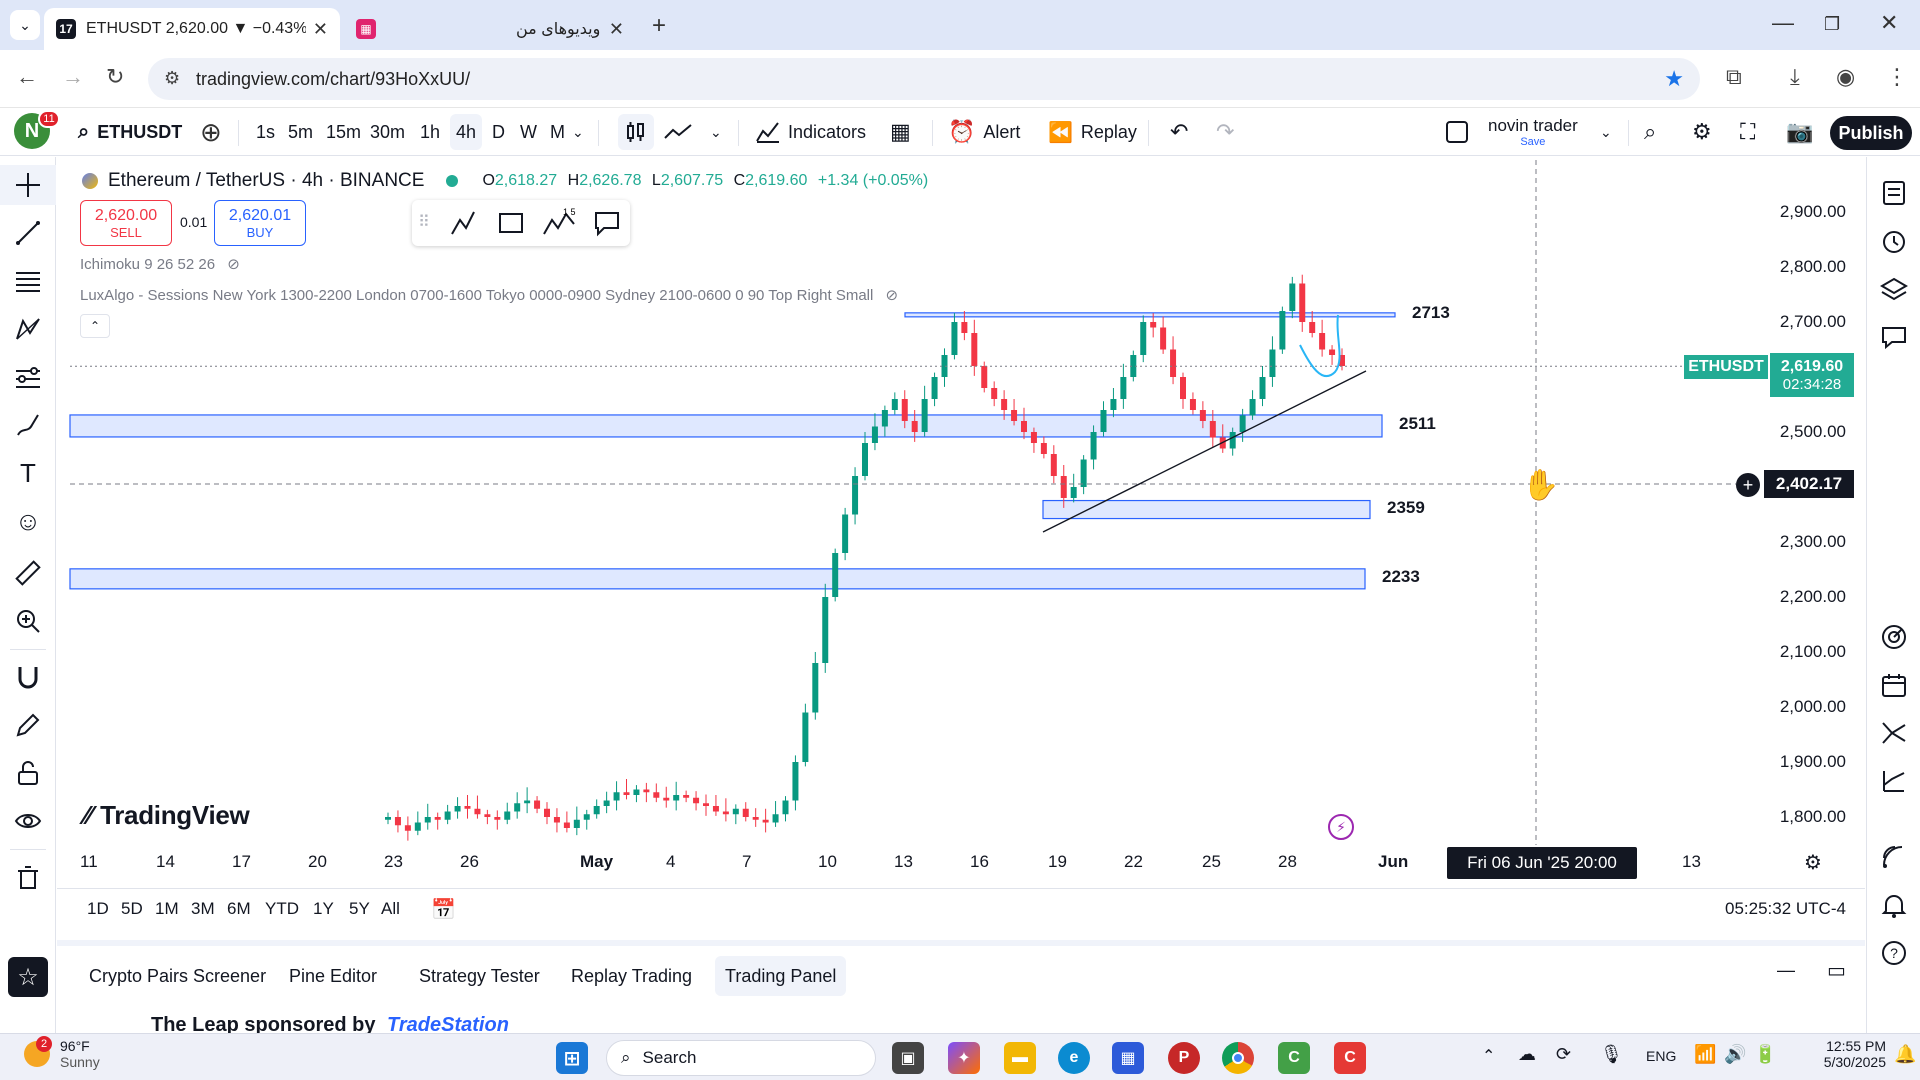 The width and height of the screenshot is (1920, 1080). Describe the element at coordinates (747, 861) in the screenshot. I see `time-tick: 7` at that location.